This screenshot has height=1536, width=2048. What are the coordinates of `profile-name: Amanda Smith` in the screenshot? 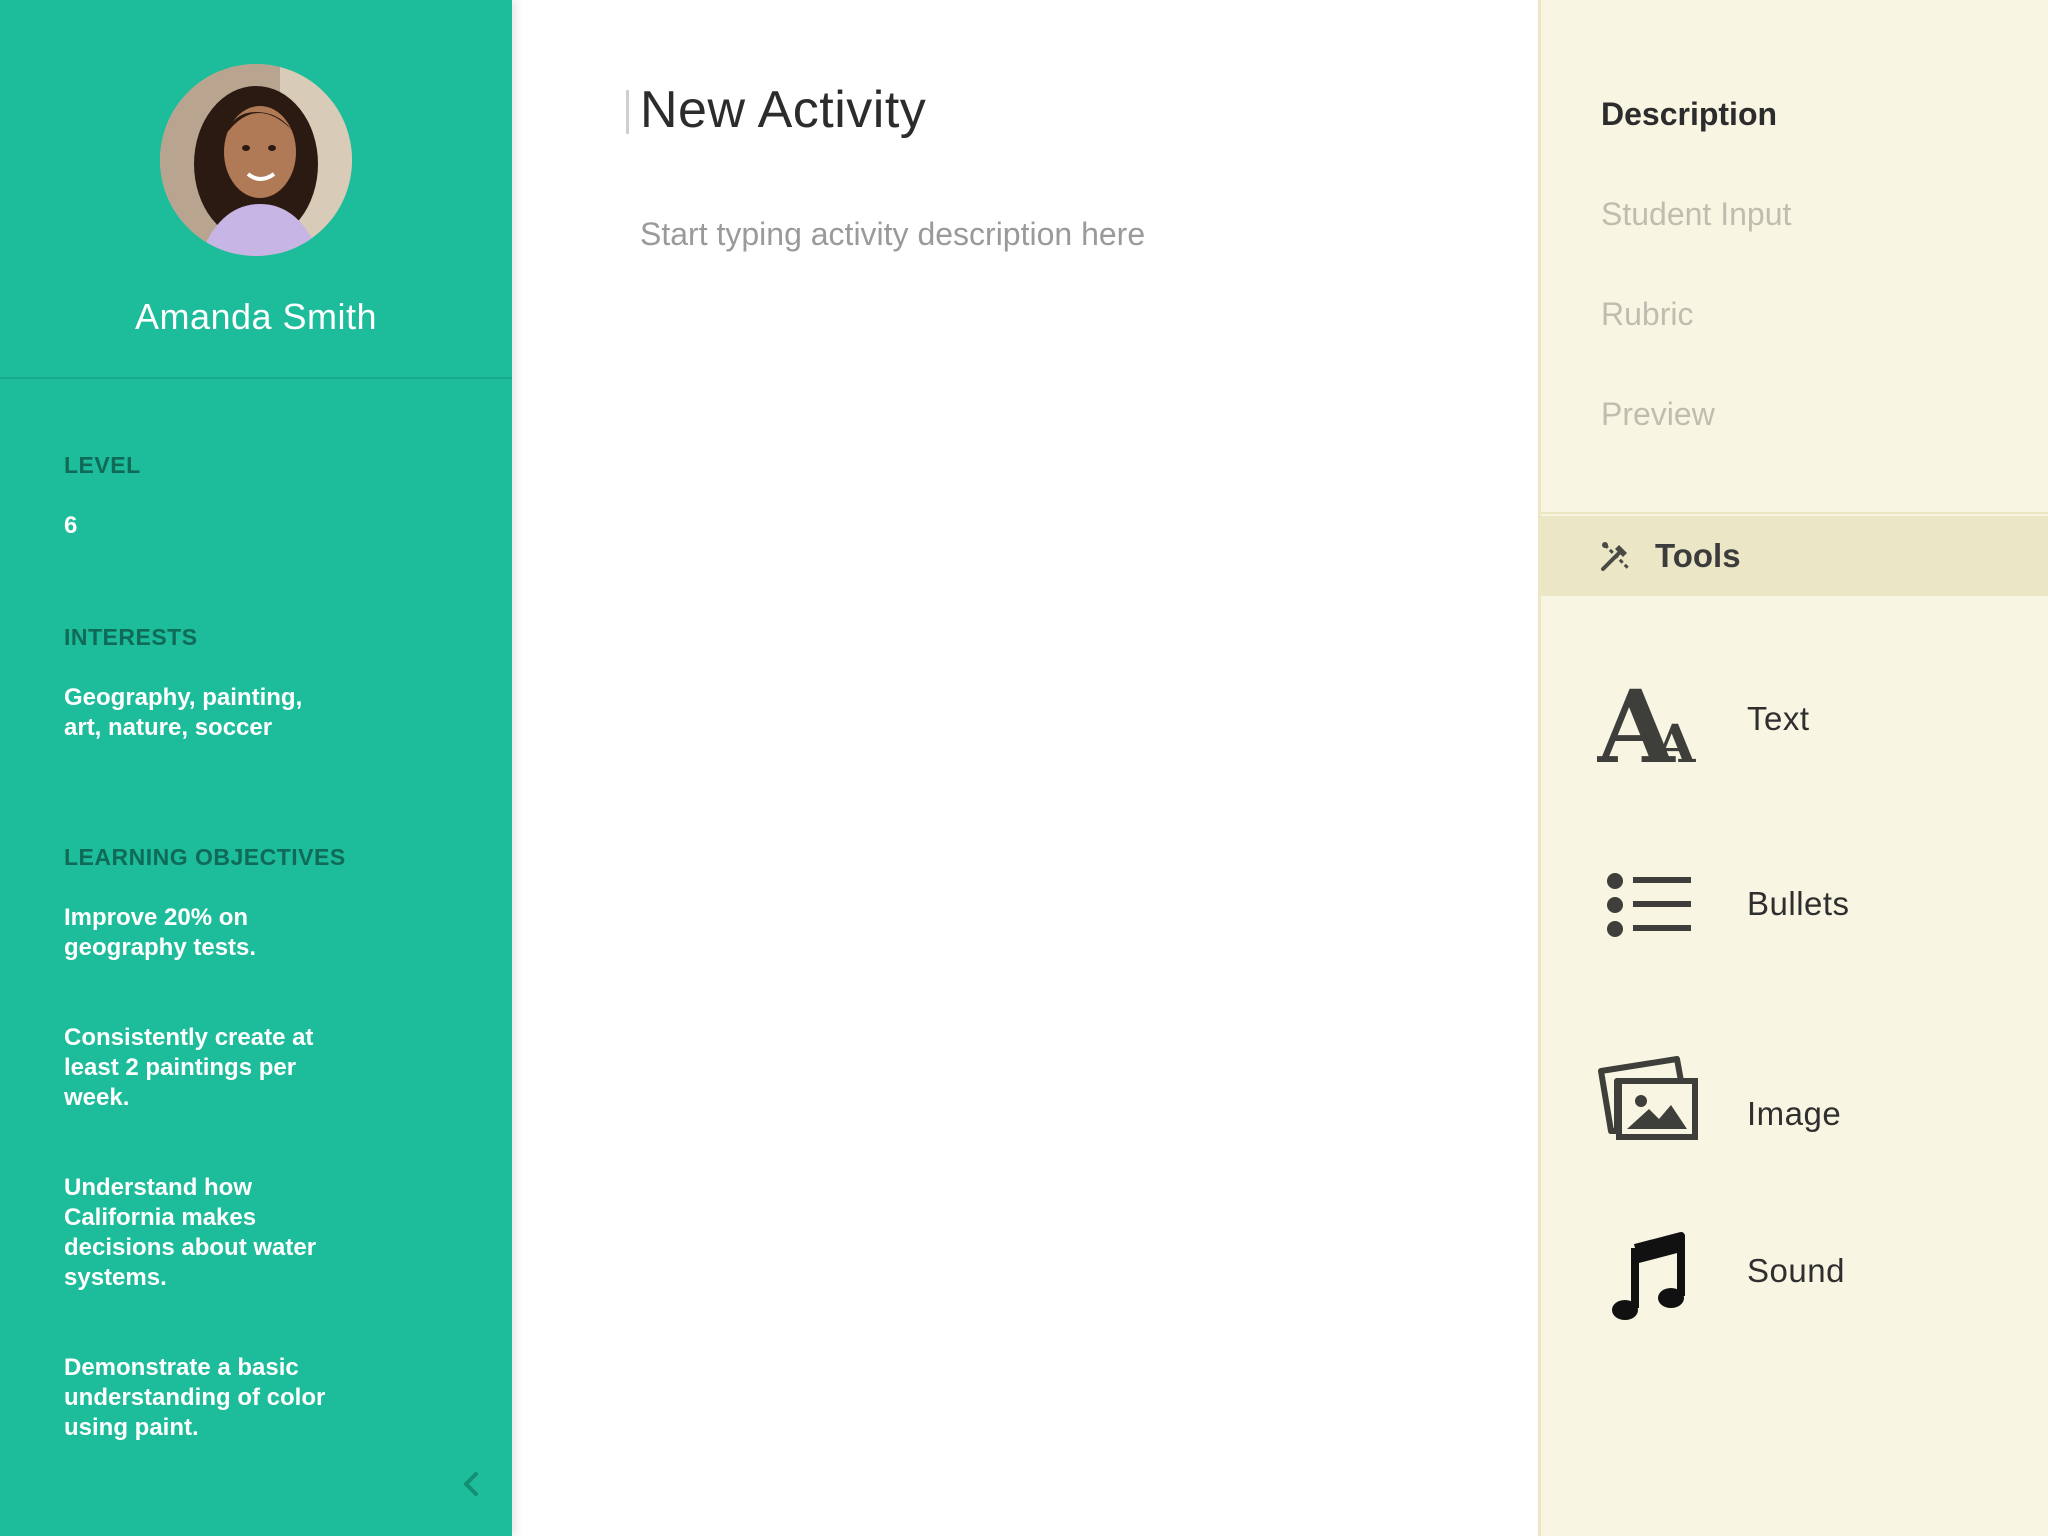 It's located at (256, 316).